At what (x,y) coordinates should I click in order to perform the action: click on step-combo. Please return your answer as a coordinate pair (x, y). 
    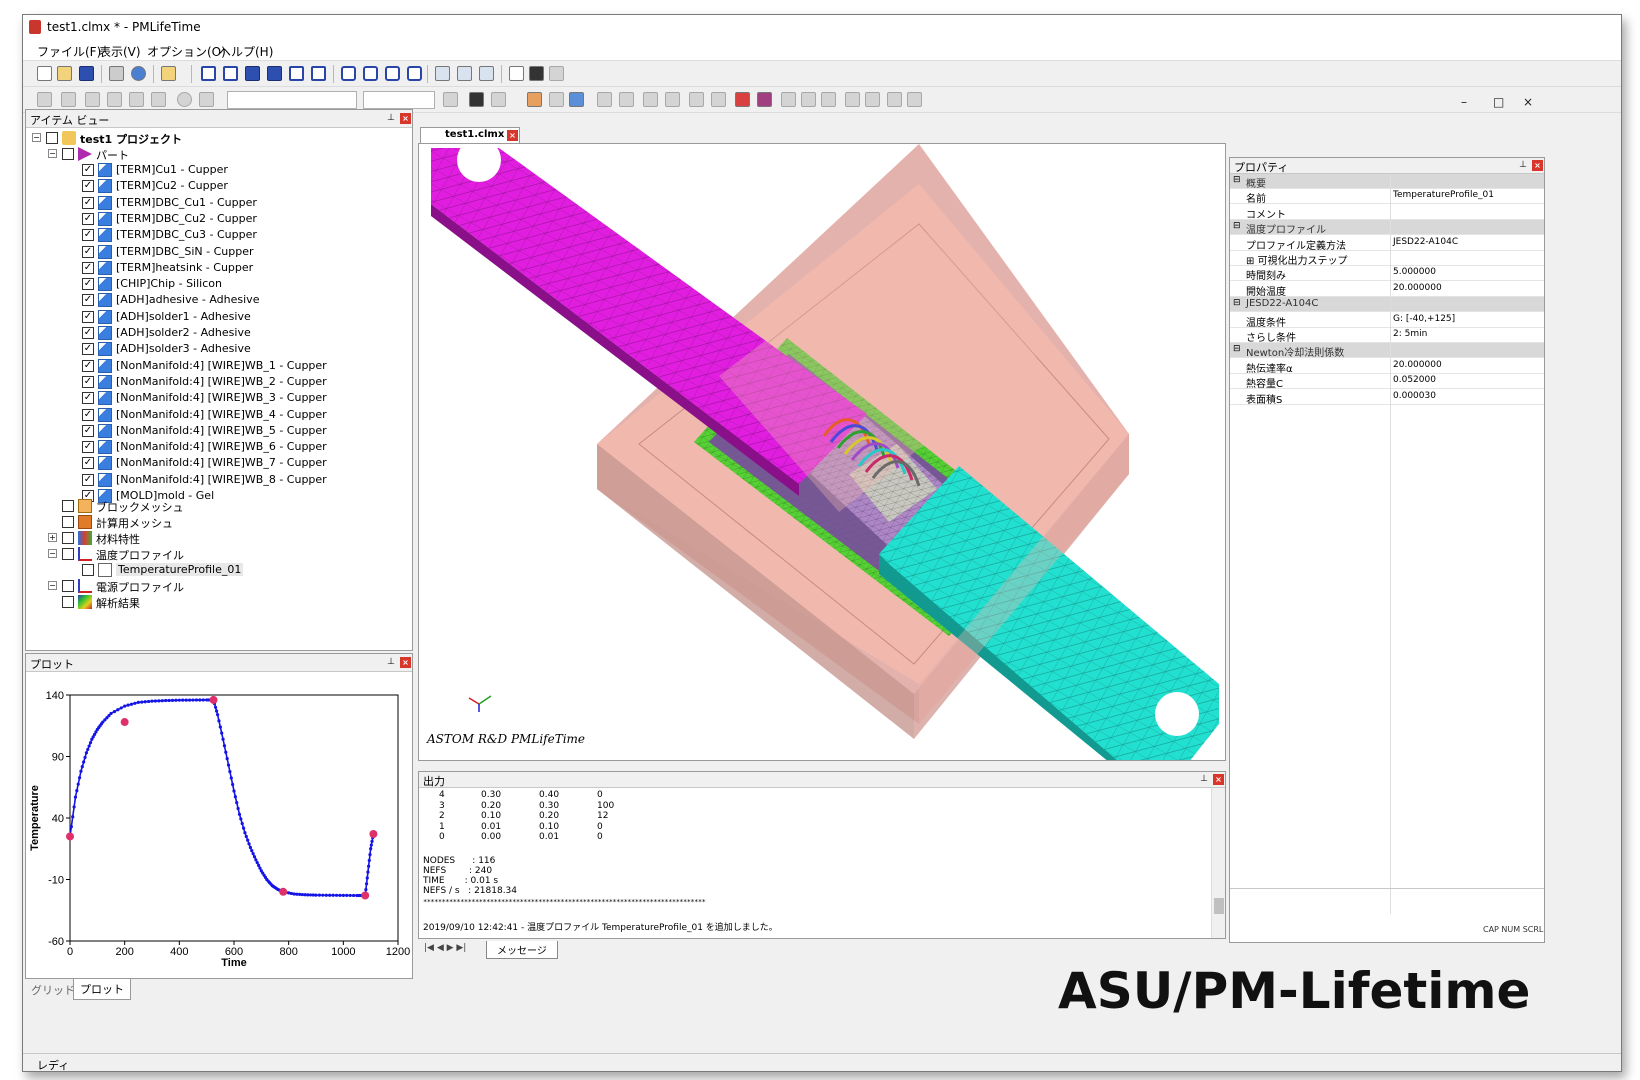
    Looking at the image, I should click on (399, 100).